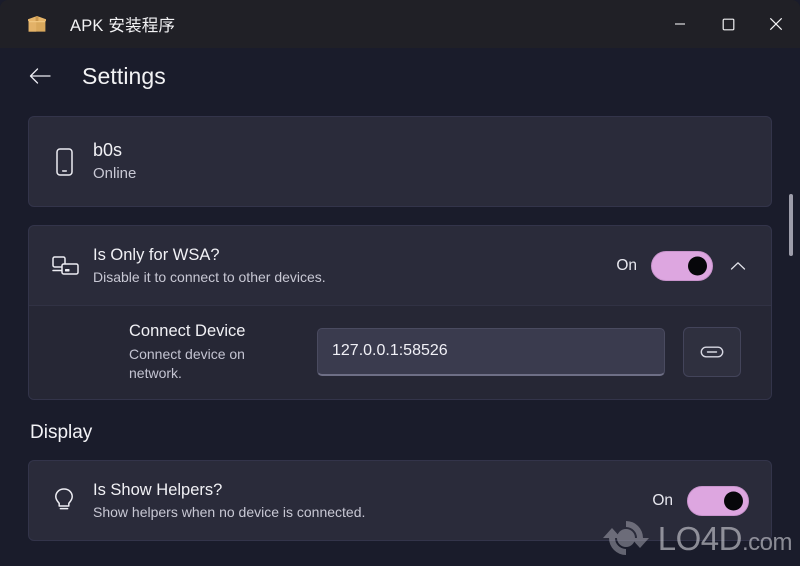 The height and width of the screenshot is (566, 800). What do you see at coordinates (733, 500) in the screenshot?
I see `show-helpers-toggle-knob` at bounding box center [733, 500].